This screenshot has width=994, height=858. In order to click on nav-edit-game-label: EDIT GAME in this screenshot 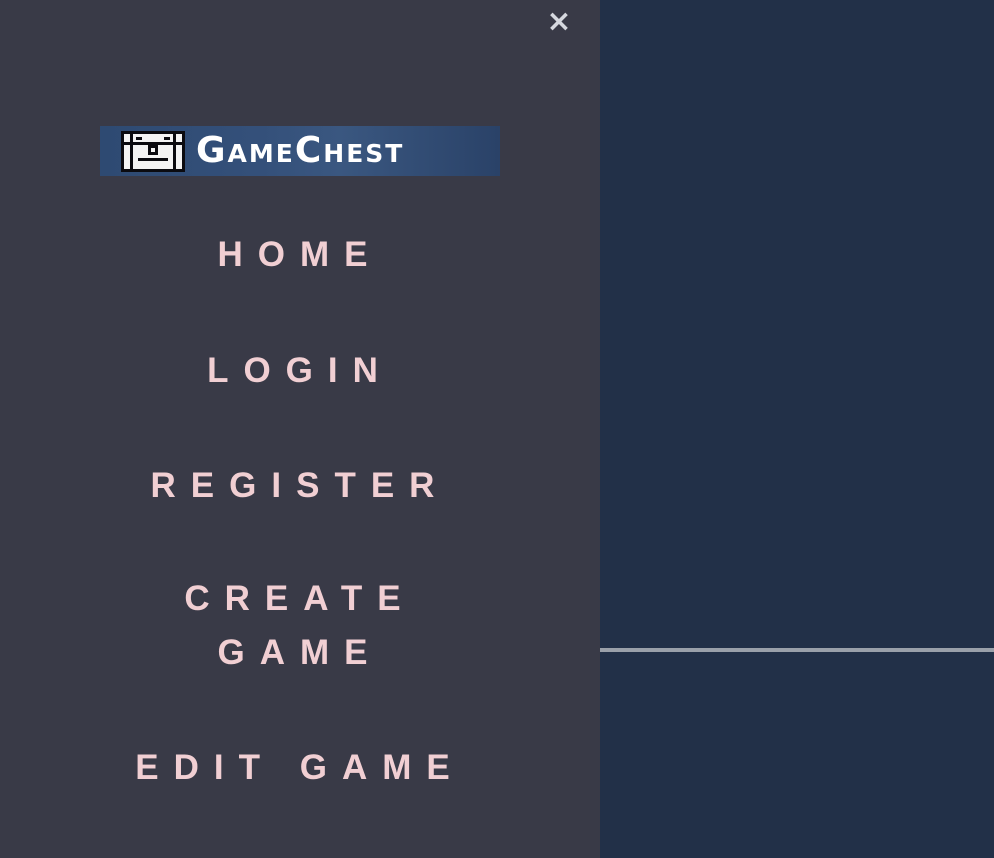, I will do `click(300, 767)`.